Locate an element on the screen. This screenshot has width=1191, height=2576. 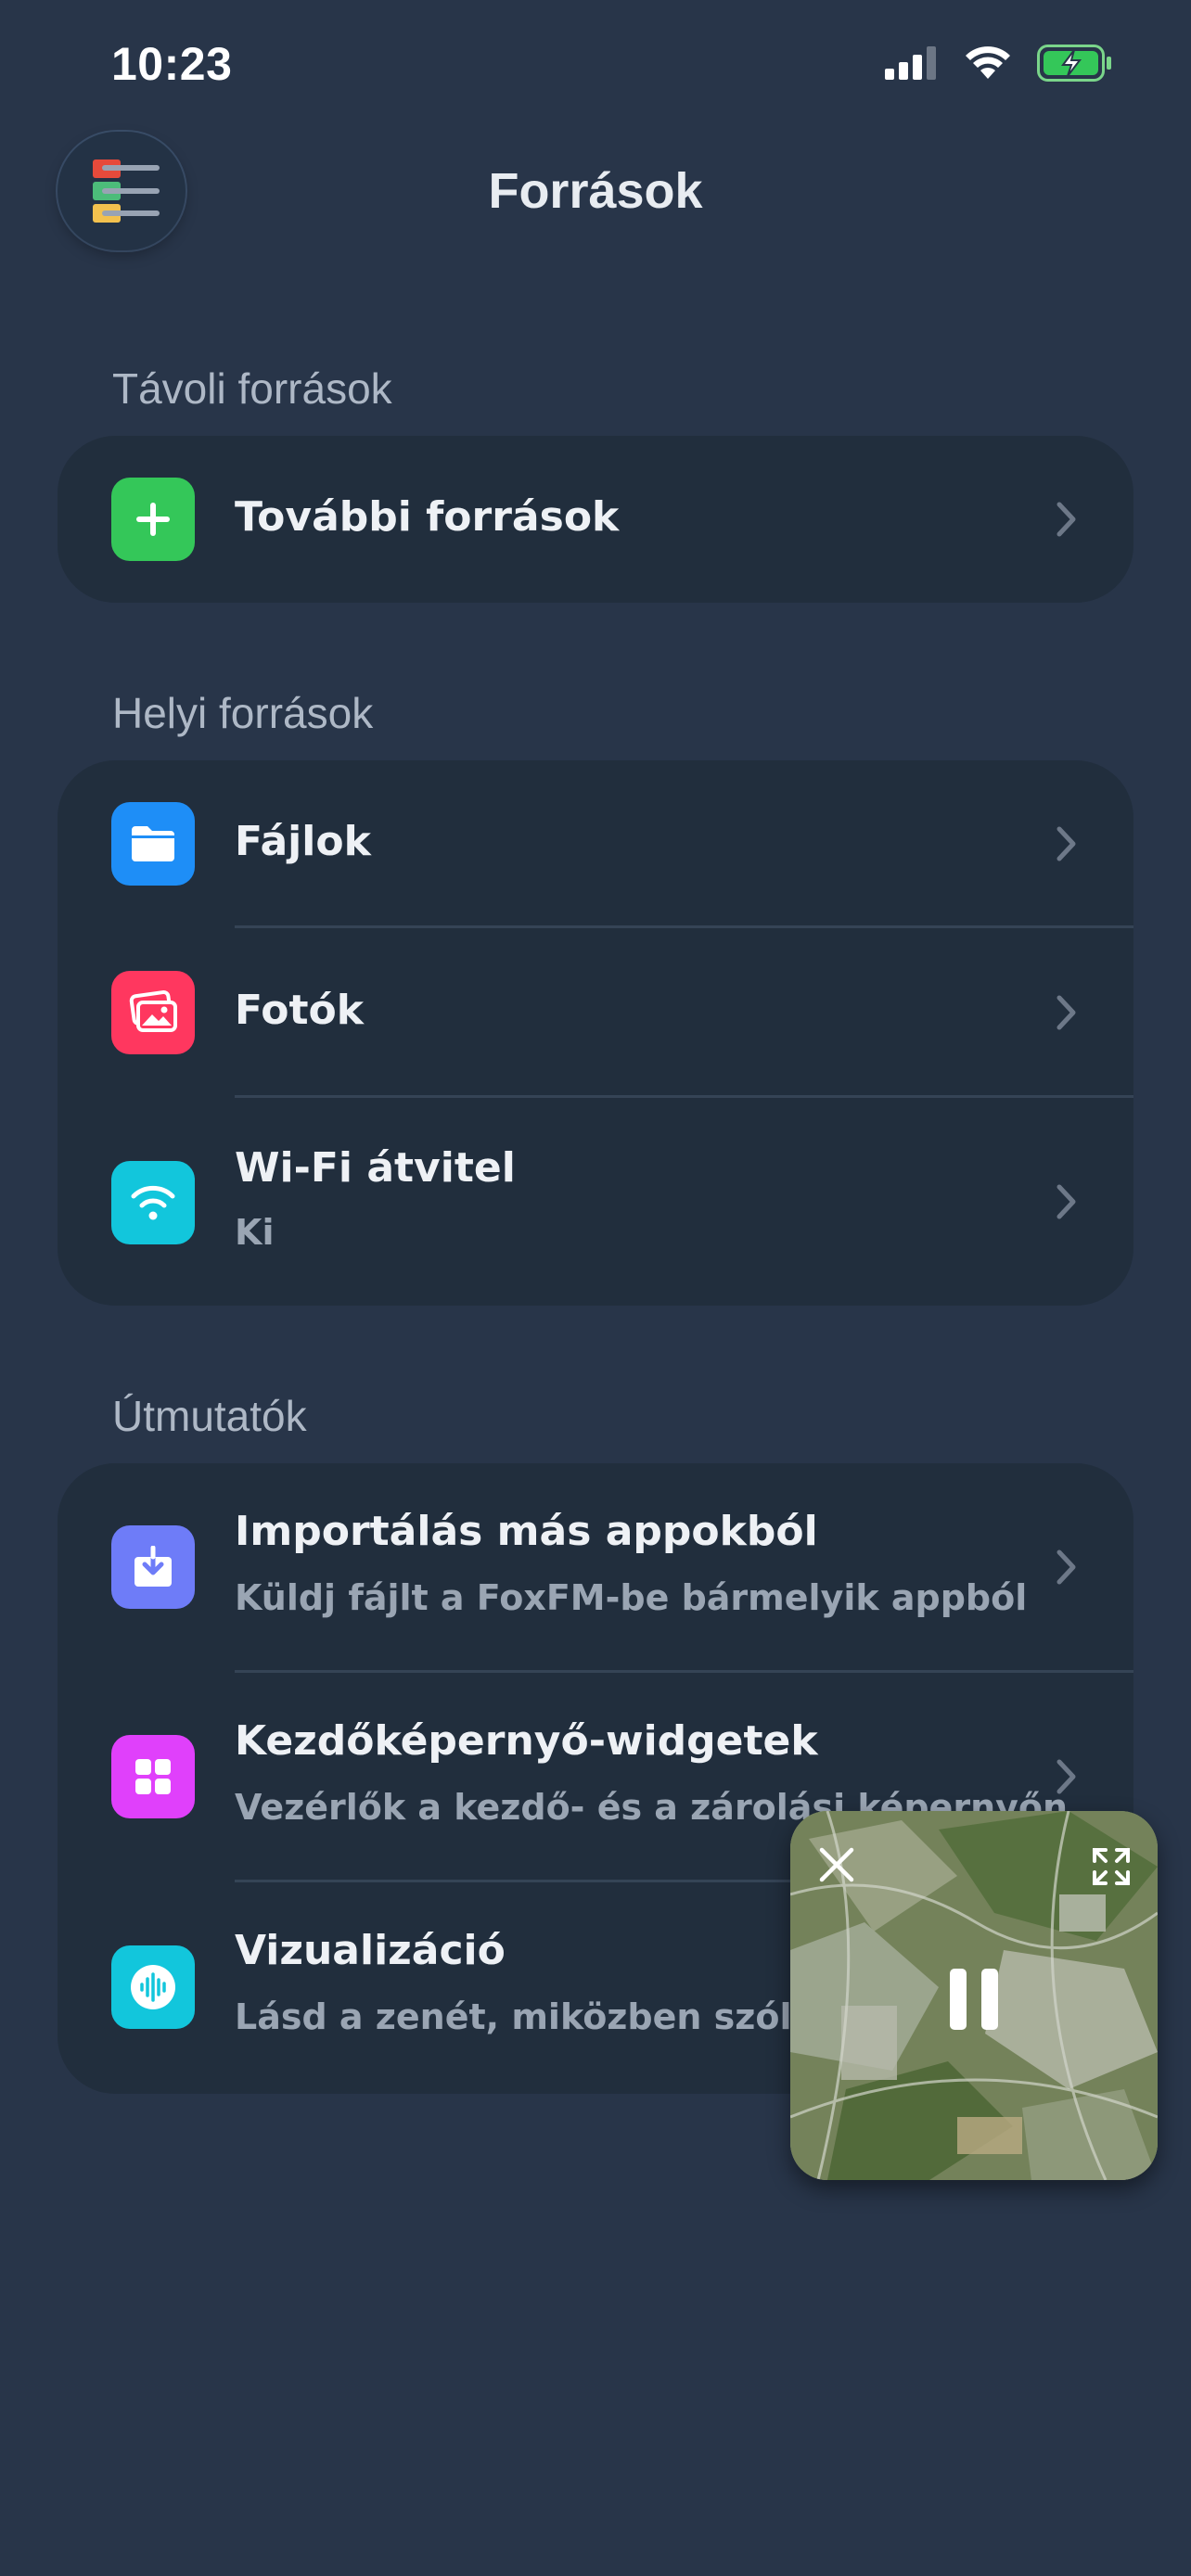
expand-icon is located at coordinates (1111, 1867).